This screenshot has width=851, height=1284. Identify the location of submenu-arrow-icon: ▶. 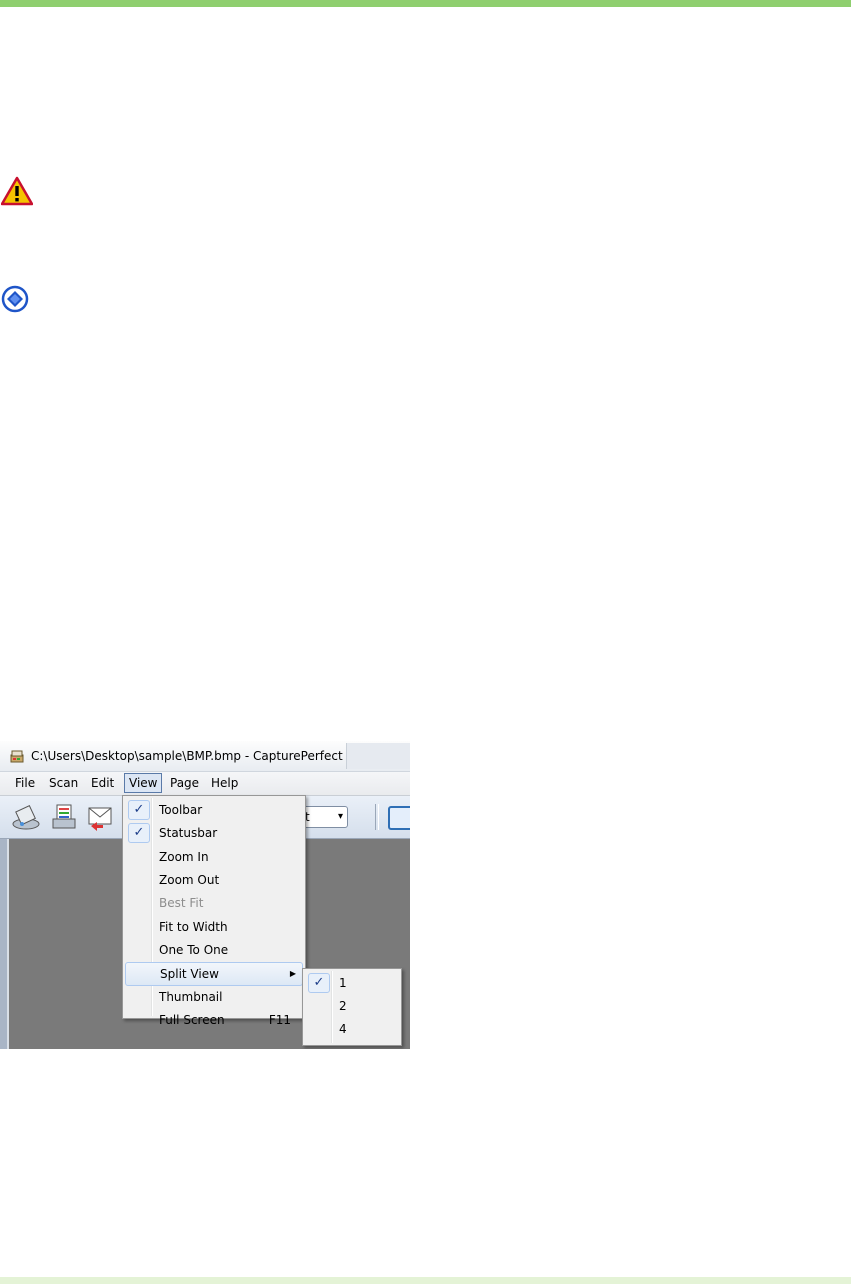
(292, 973).